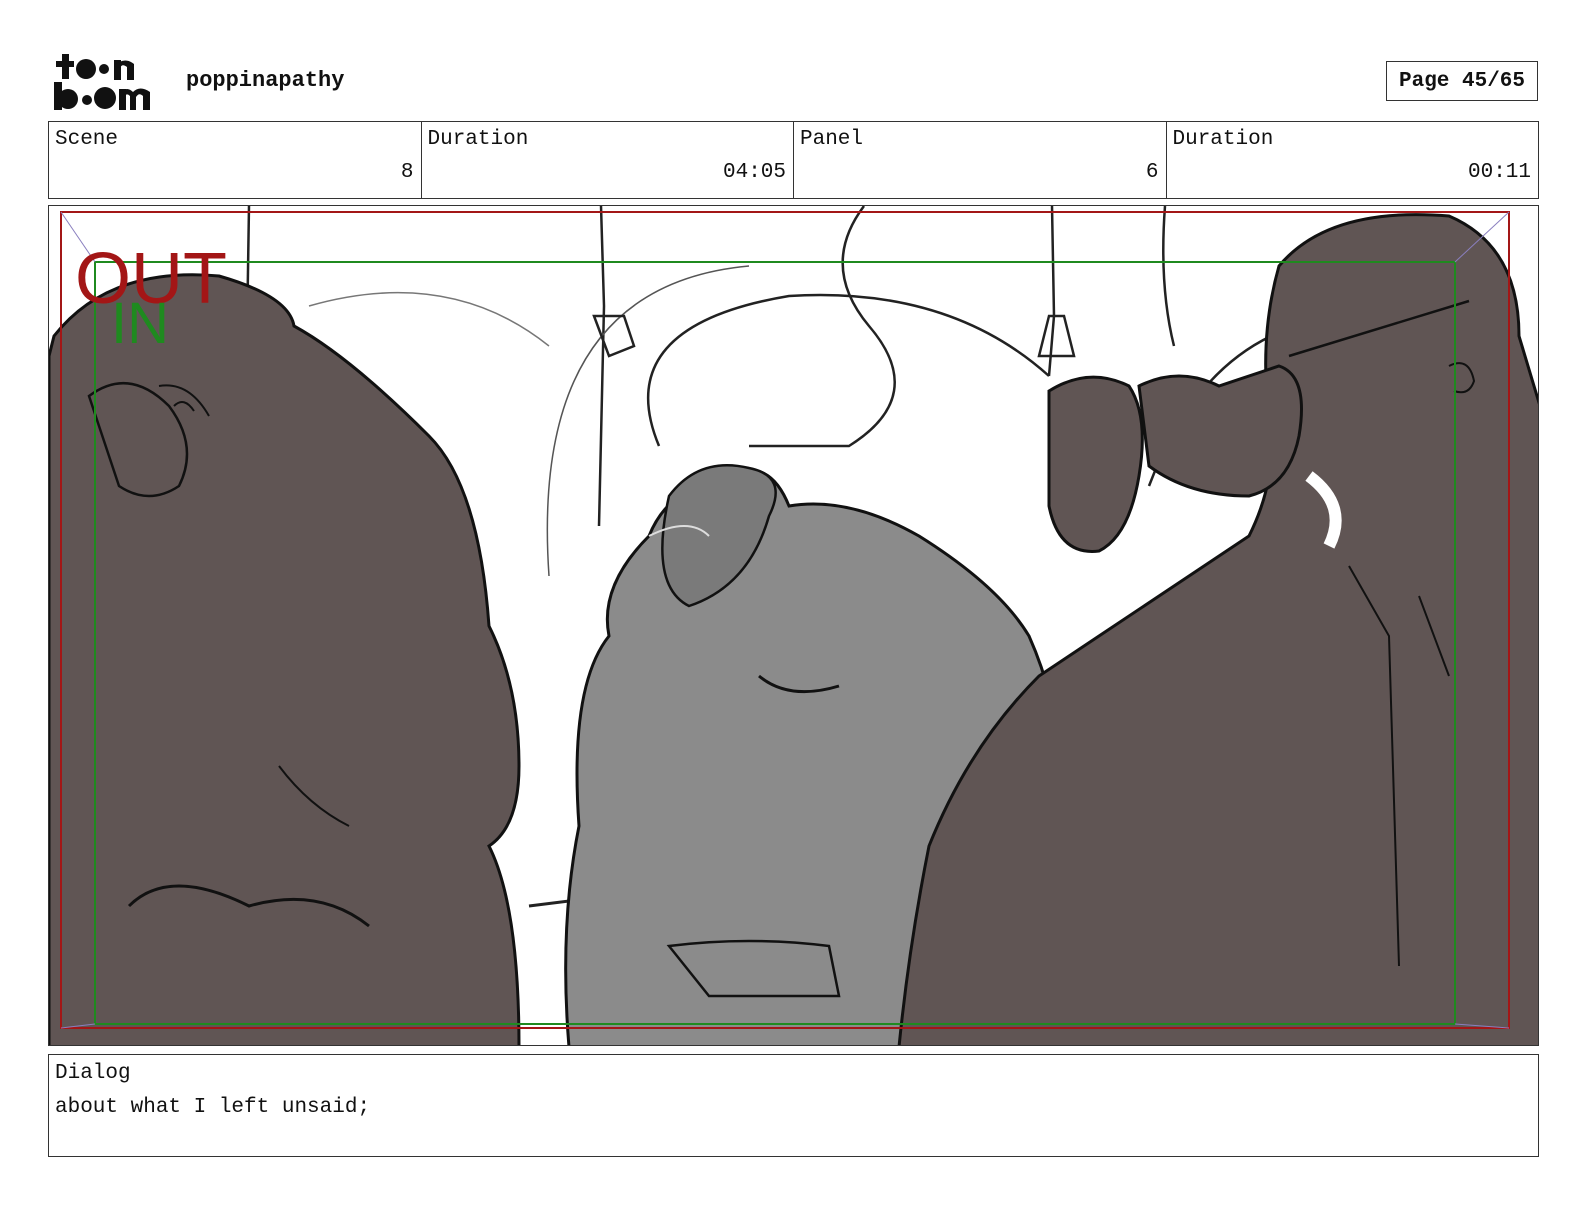 This screenshot has height=1224, width=1584. Describe the element at coordinates (1353, 160) in the screenshot. I see `panel-duration-cell: Duration 00:11` at that location.